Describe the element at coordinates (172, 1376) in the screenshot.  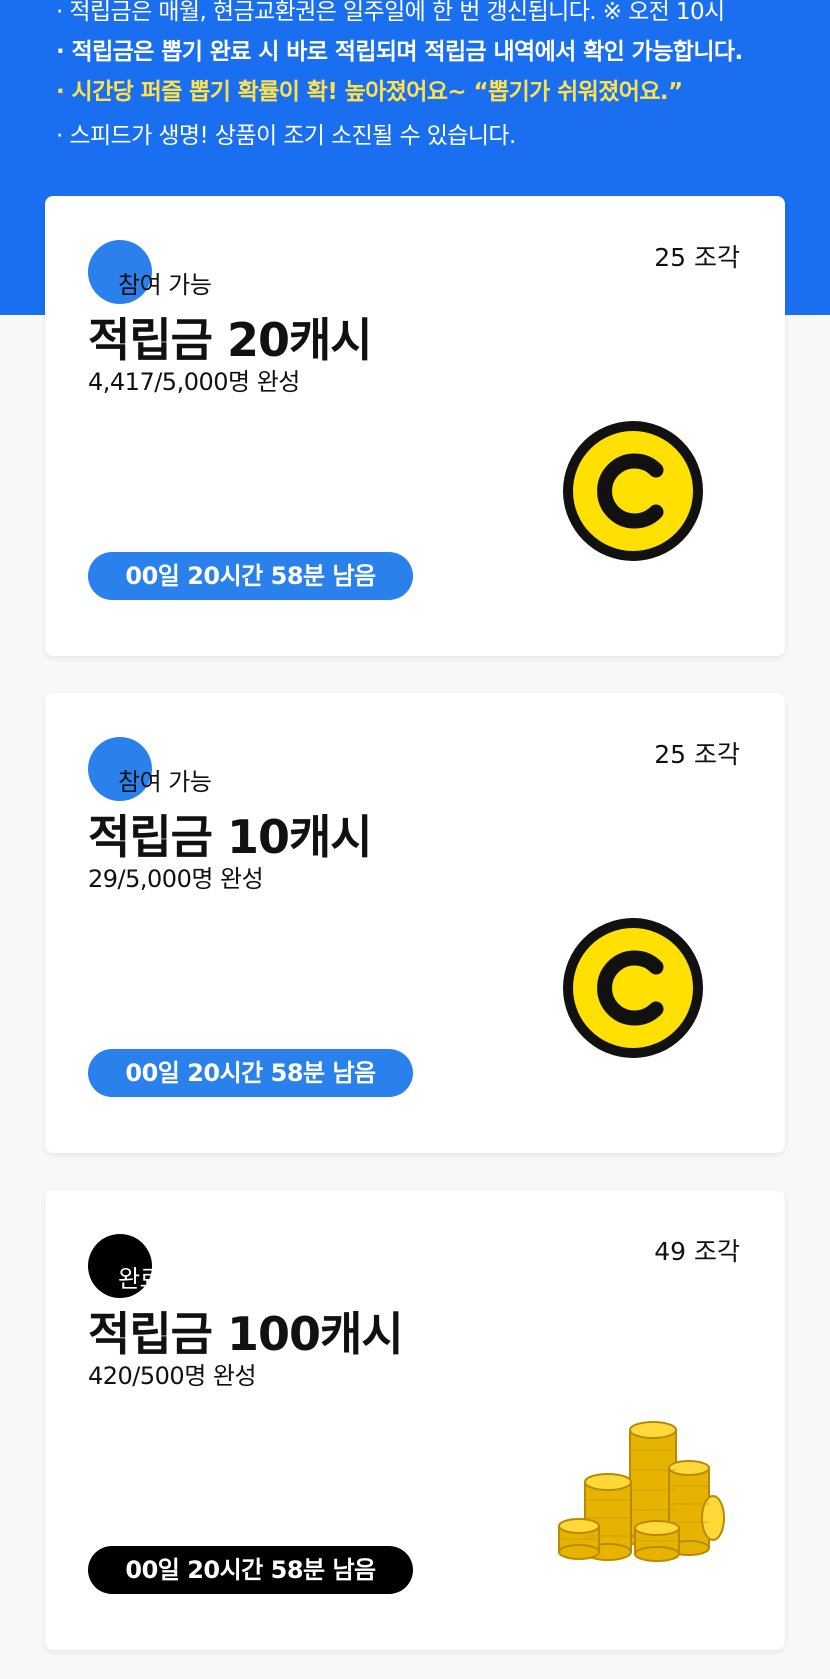
I see `completion-count: 420/500명 완성` at that location.